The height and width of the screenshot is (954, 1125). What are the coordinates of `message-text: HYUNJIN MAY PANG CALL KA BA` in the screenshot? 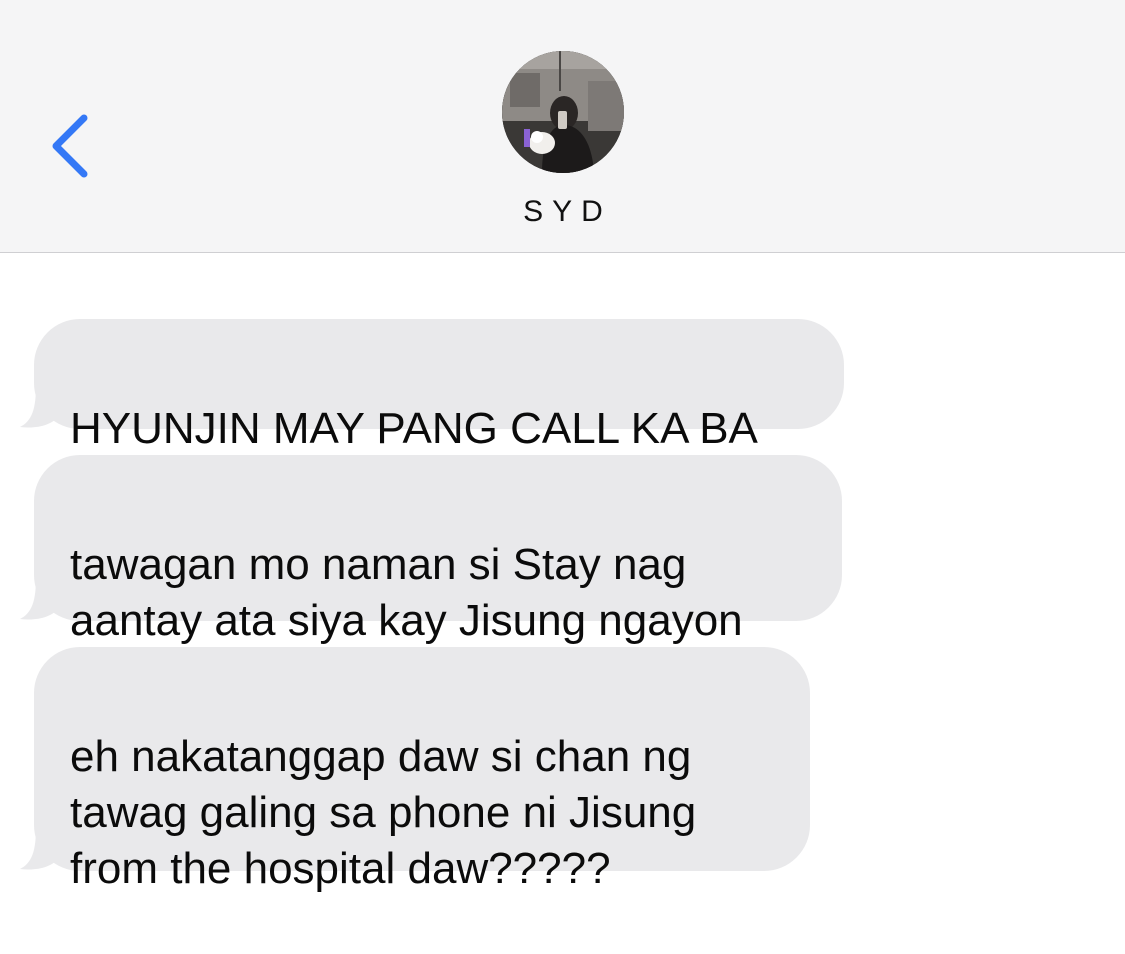 It's located at (414, 428).